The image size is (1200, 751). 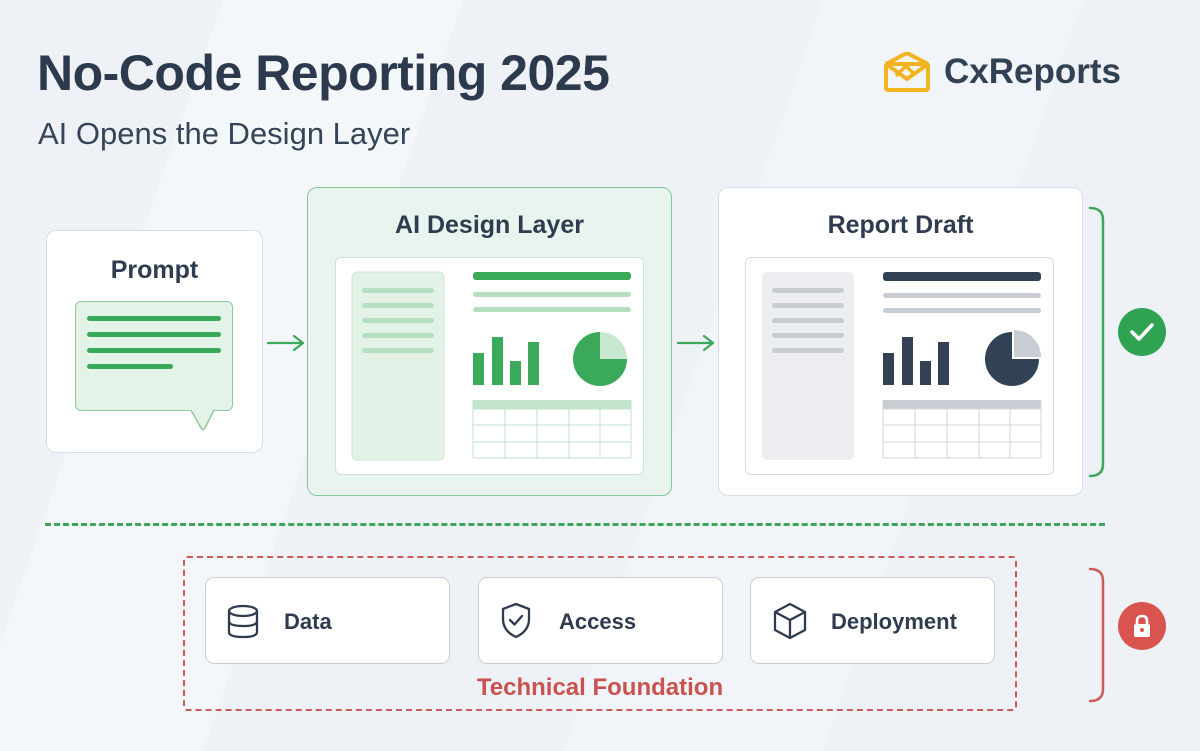 What do you see at coordinates (1032, 71) in the screenshot?
I see `brand-name: CxReports` at bounding box center [1032, 71].